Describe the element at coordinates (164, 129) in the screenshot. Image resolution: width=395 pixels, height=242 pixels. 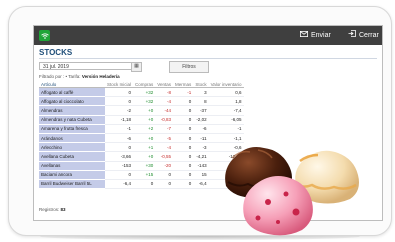
I see `value-cell: -7` at that location.